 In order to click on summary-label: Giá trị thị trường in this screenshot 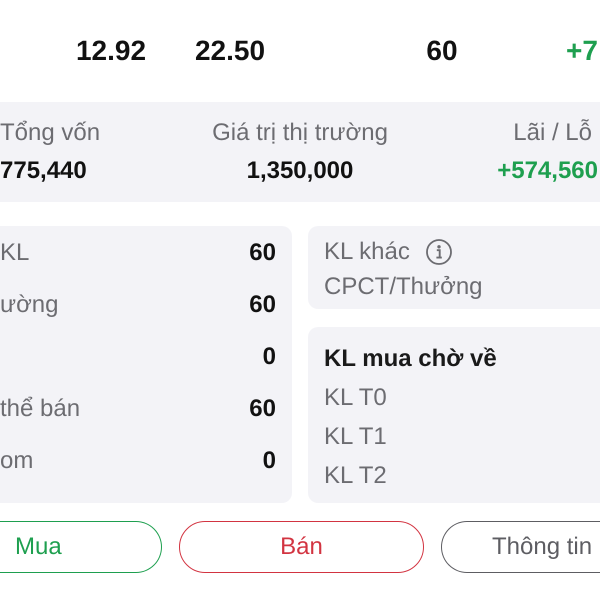, I will do `click(300, 133)`.